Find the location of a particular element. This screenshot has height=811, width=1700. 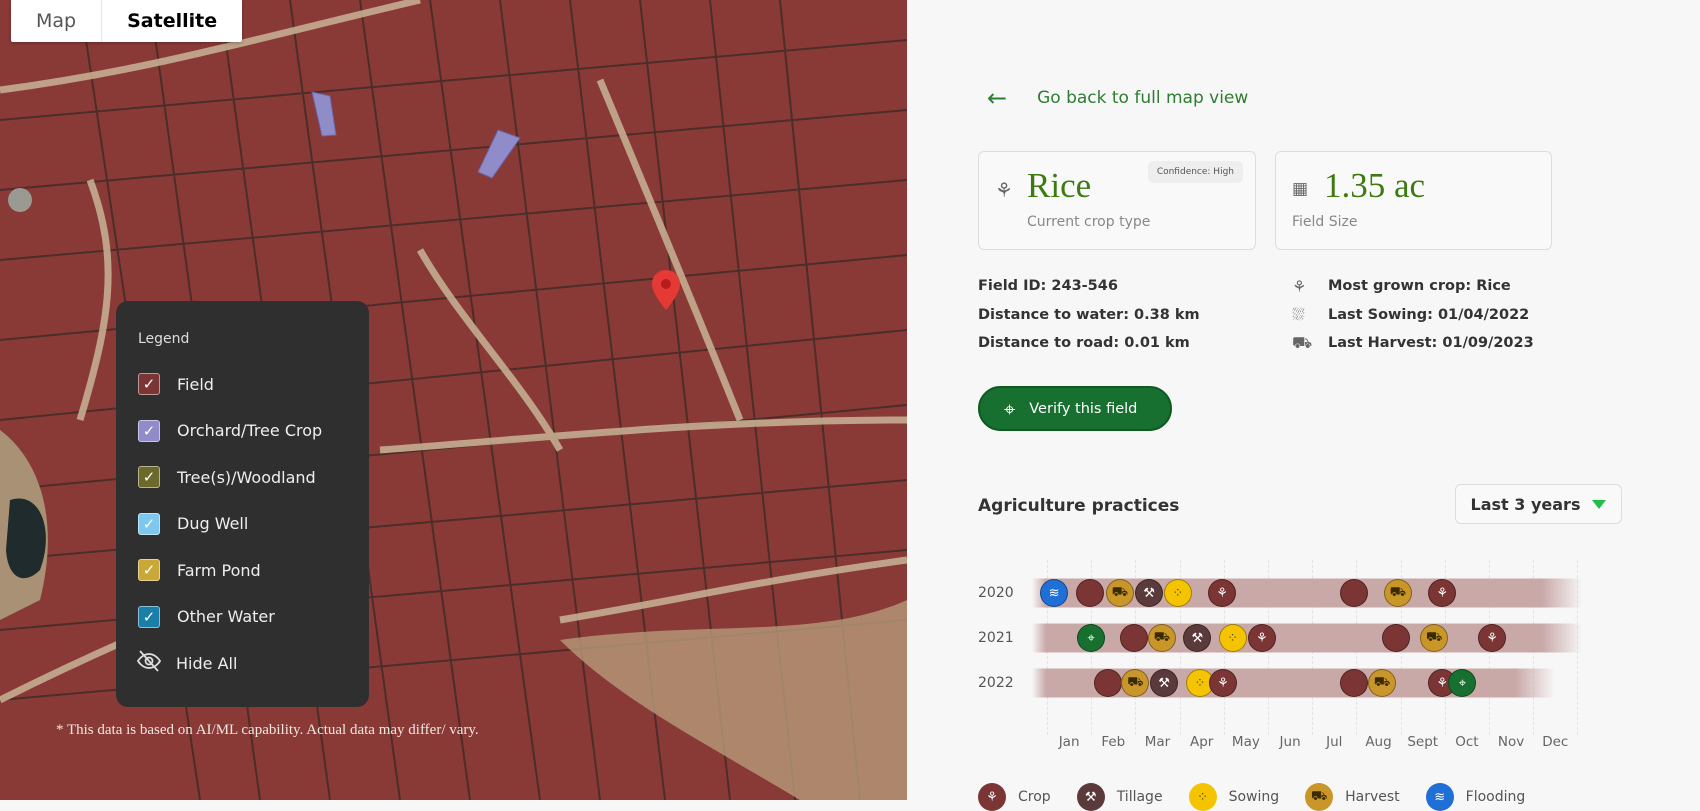

practice-legend-item: ⁘ Sowing is located at coordinates (1234, 797).